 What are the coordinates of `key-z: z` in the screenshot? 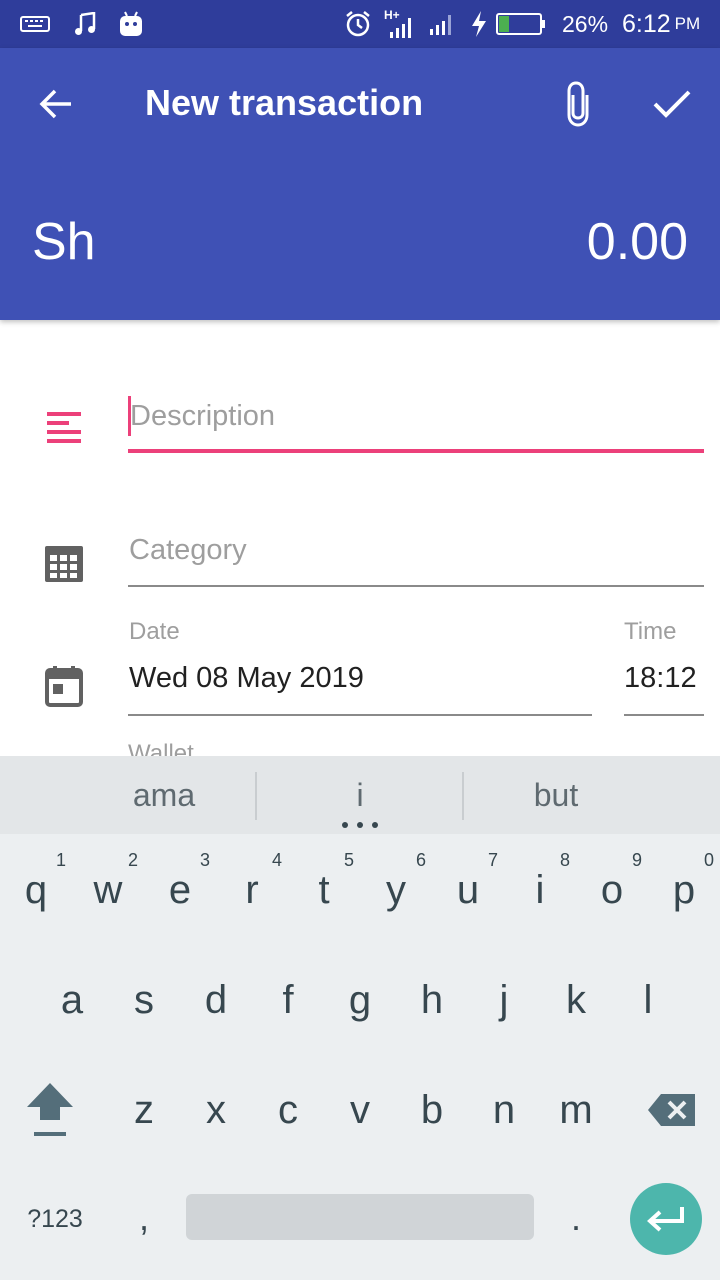 It's located at (144, 1110).